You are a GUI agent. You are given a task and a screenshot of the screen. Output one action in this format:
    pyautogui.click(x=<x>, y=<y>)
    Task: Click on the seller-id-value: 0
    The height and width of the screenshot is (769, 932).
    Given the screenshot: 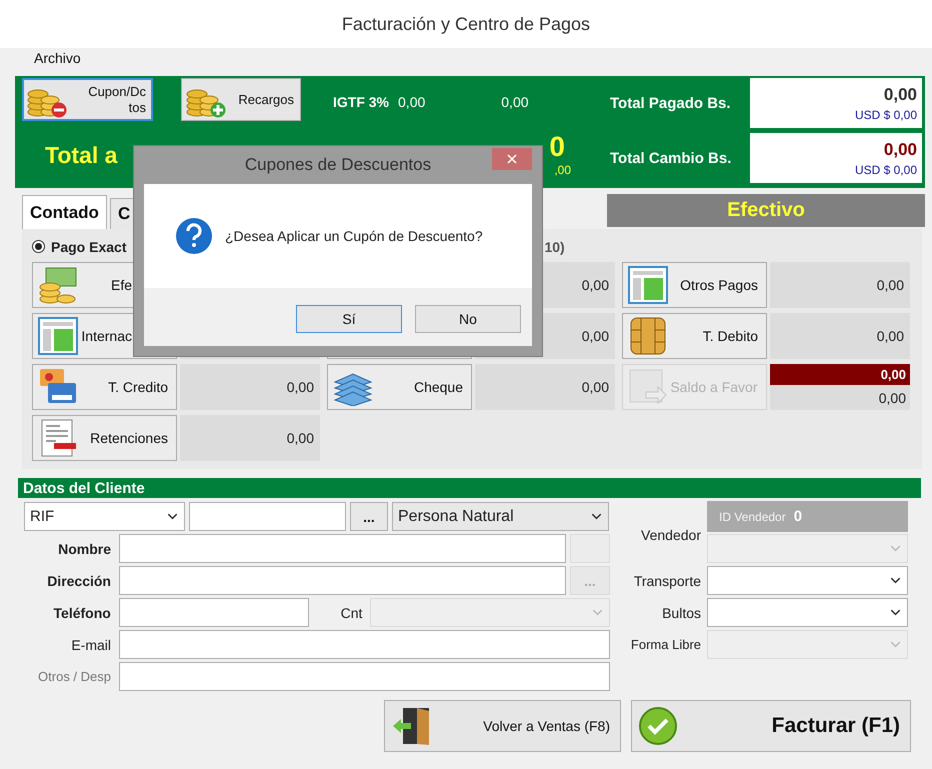 What is the action you would take?
    pyautogui.click(x=798, y=516)
    